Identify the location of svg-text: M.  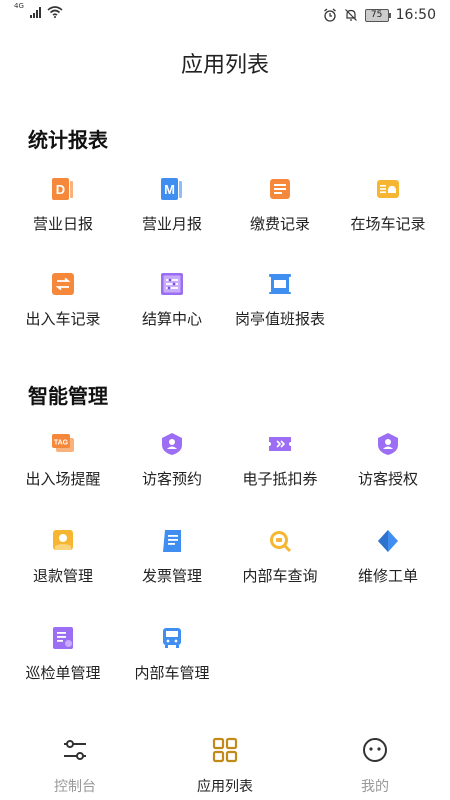
(169, 189).